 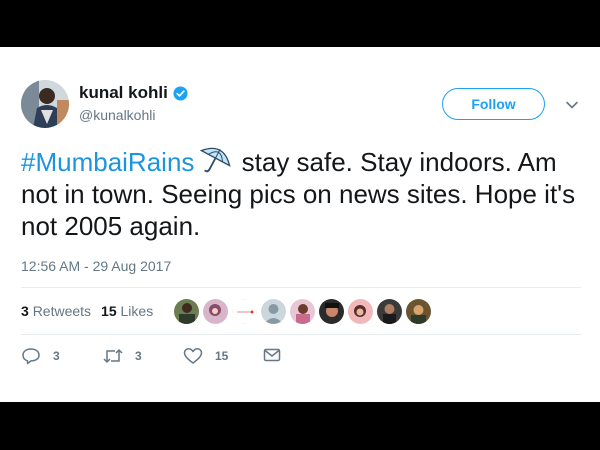 What do you see at coordinates (96, 266) in the screenshot?
I see `timestamp-link: 12:56 AM - 29 Aug 2017` at bounding box center [96, 266].